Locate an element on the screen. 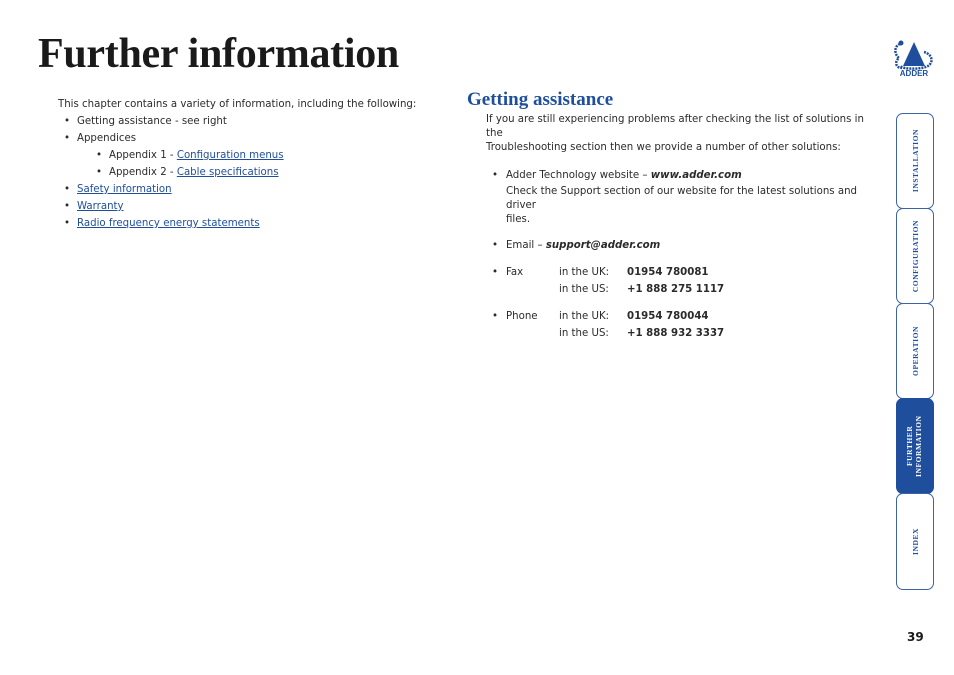 The image size is (954, 675). list-item: Getting assistance - see right is located at coordinates (240, 121).